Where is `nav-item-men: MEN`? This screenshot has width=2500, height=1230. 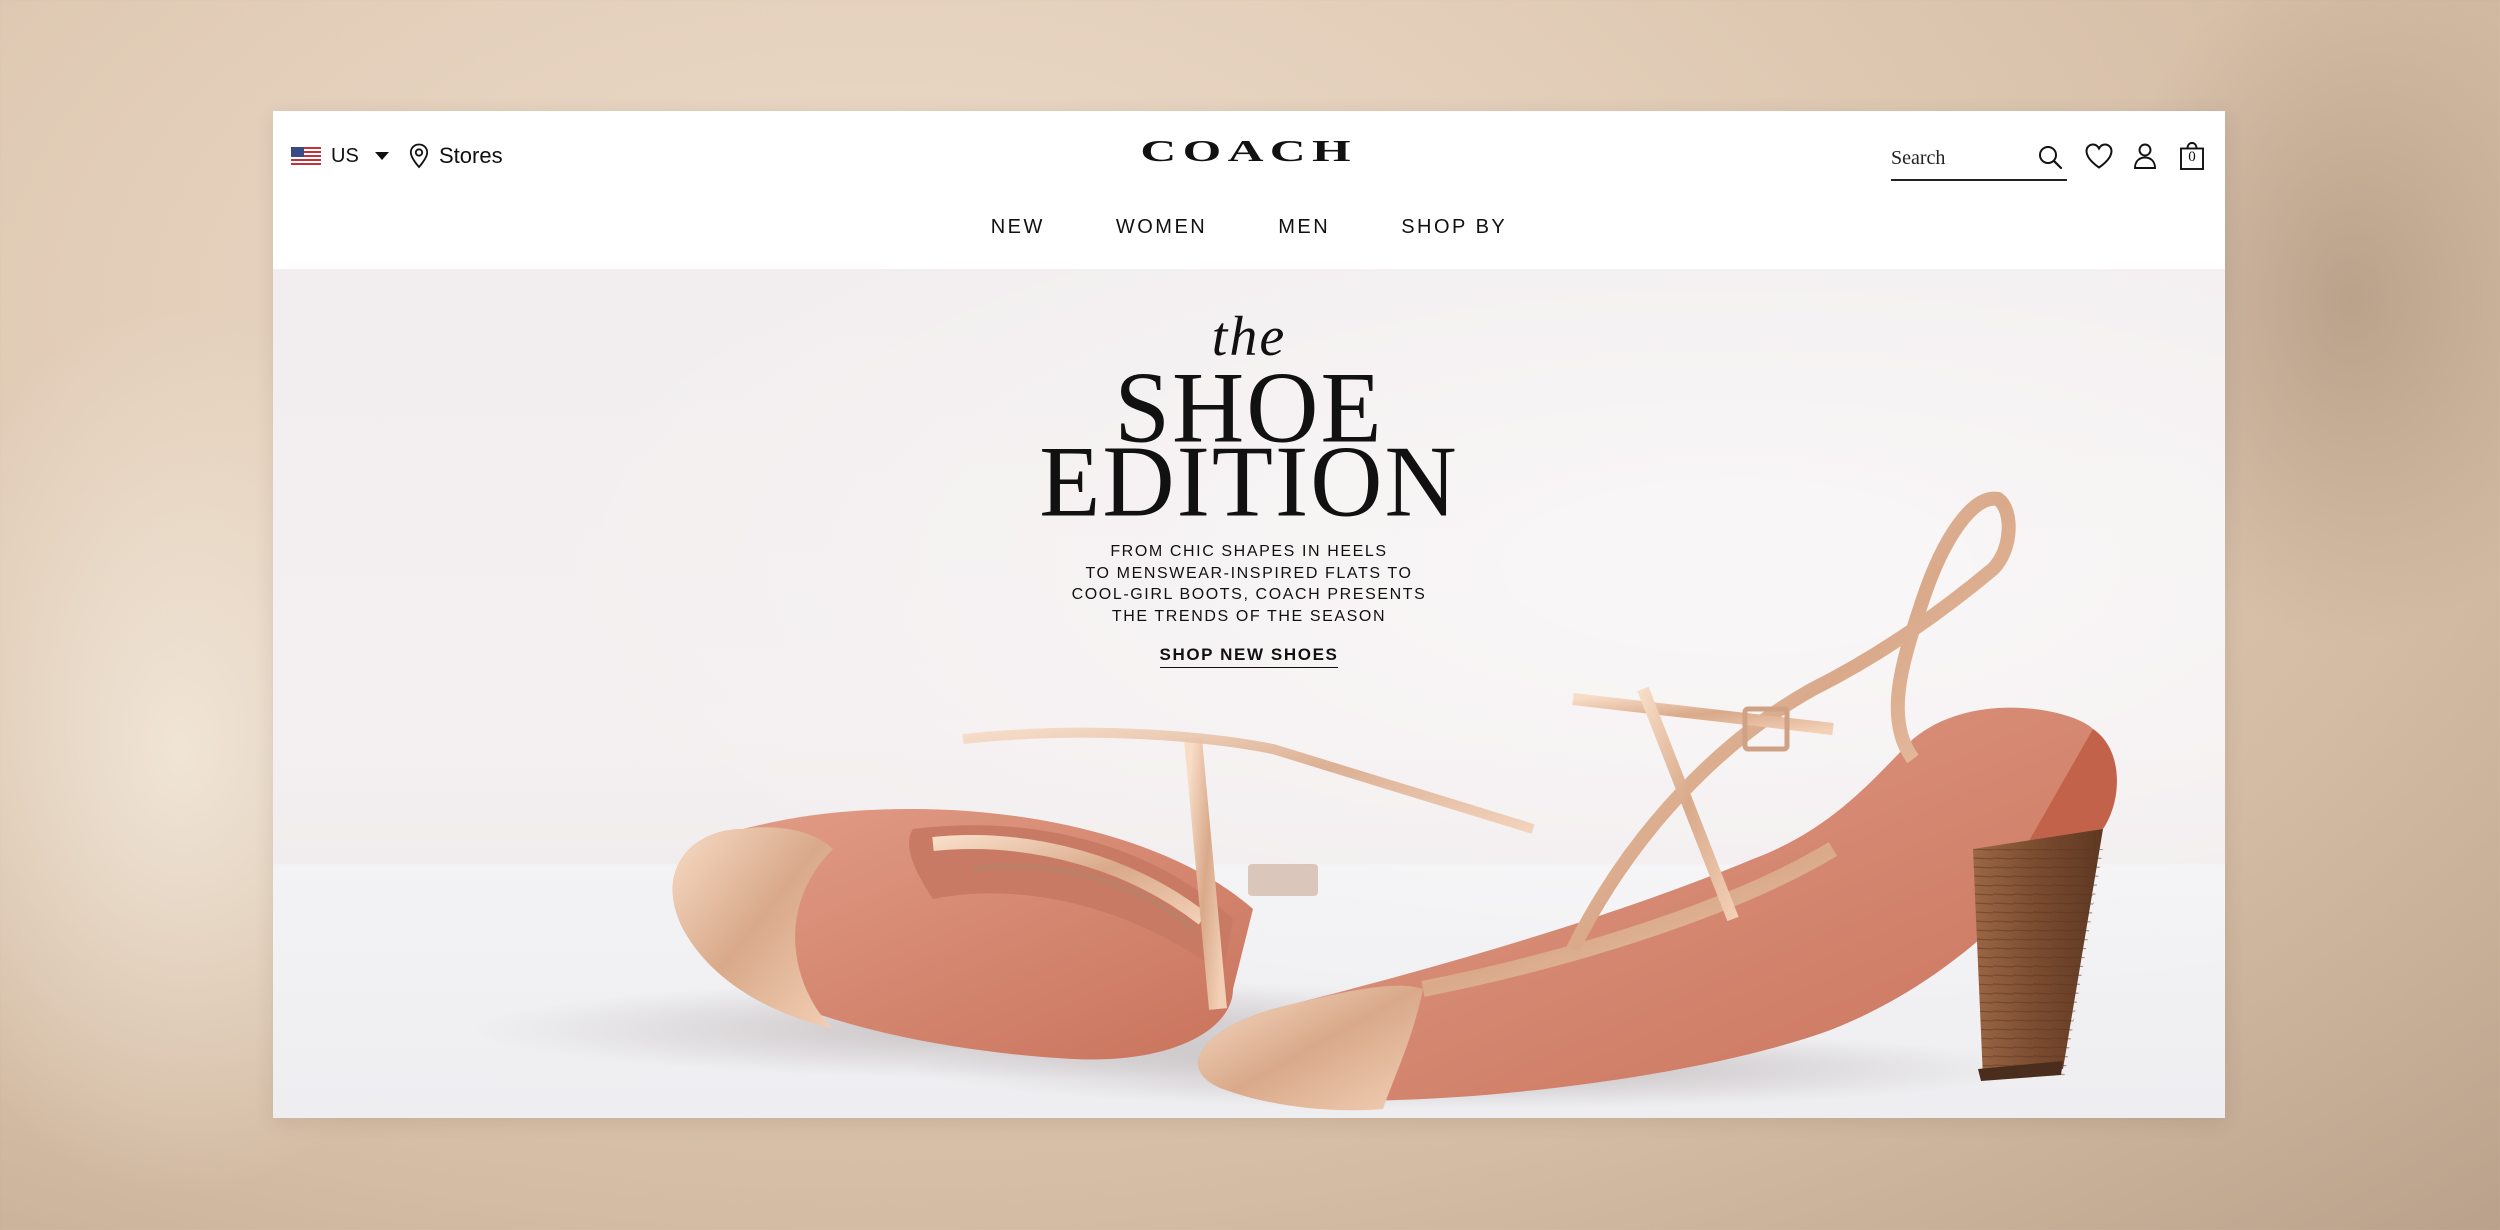 nav-item-men: MEN is located at coordinates (1304, 227).